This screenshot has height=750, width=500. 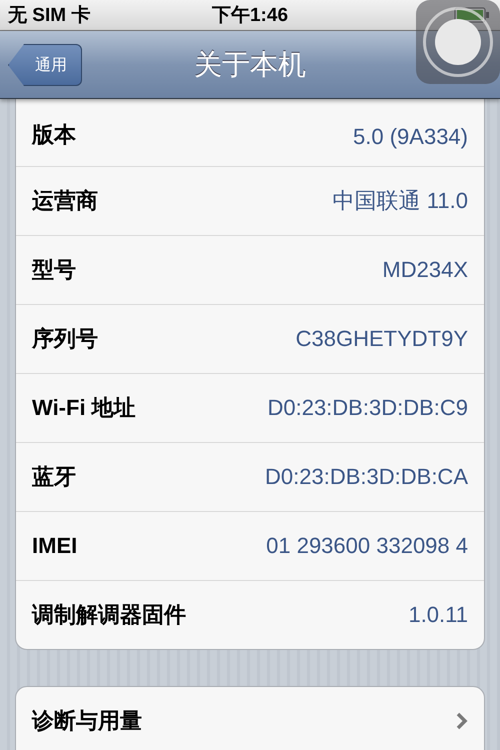 I want to click on back-button: 通用, so click(x=45, y=65).